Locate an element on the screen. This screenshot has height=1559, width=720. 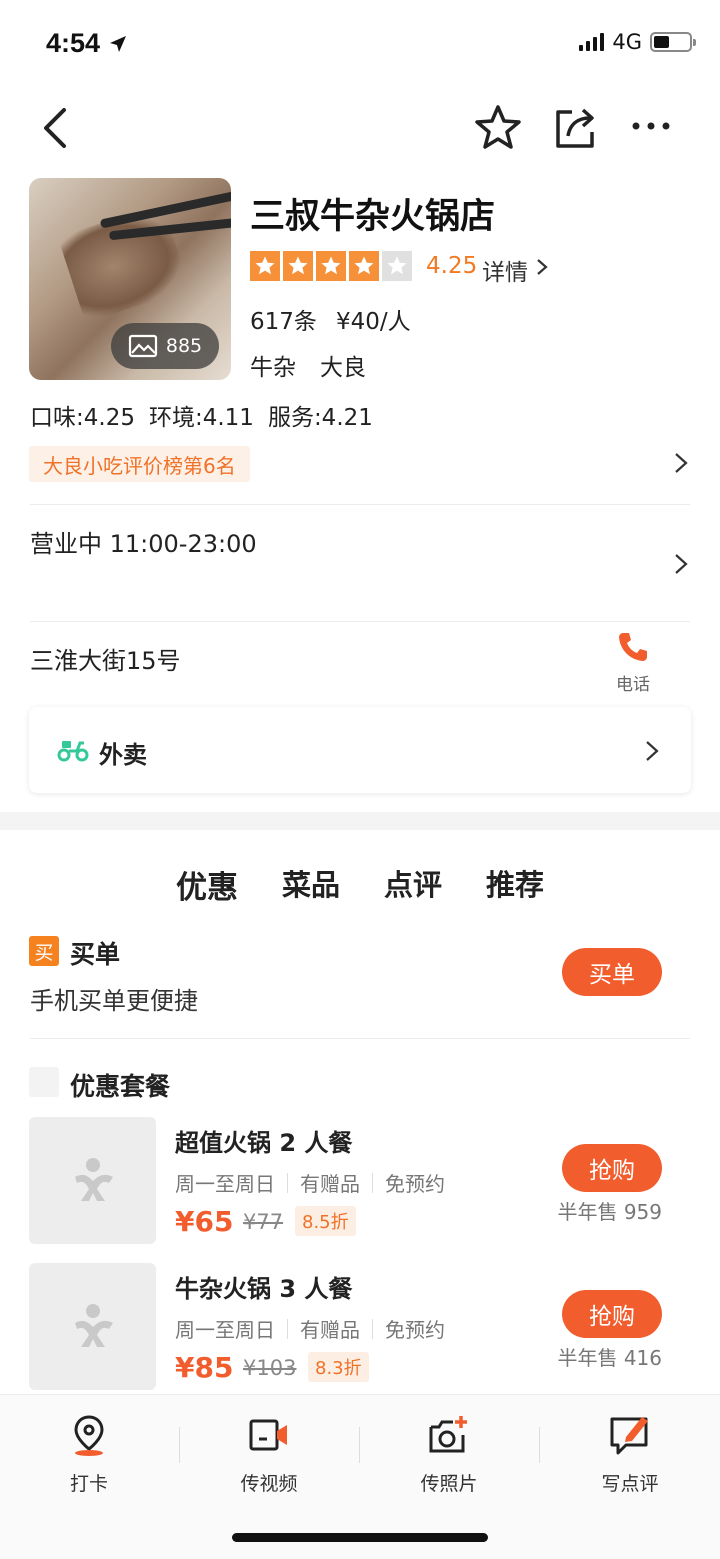
deal-name: 超值火锅 2 人餐 is located at coordinates (264, 1143).